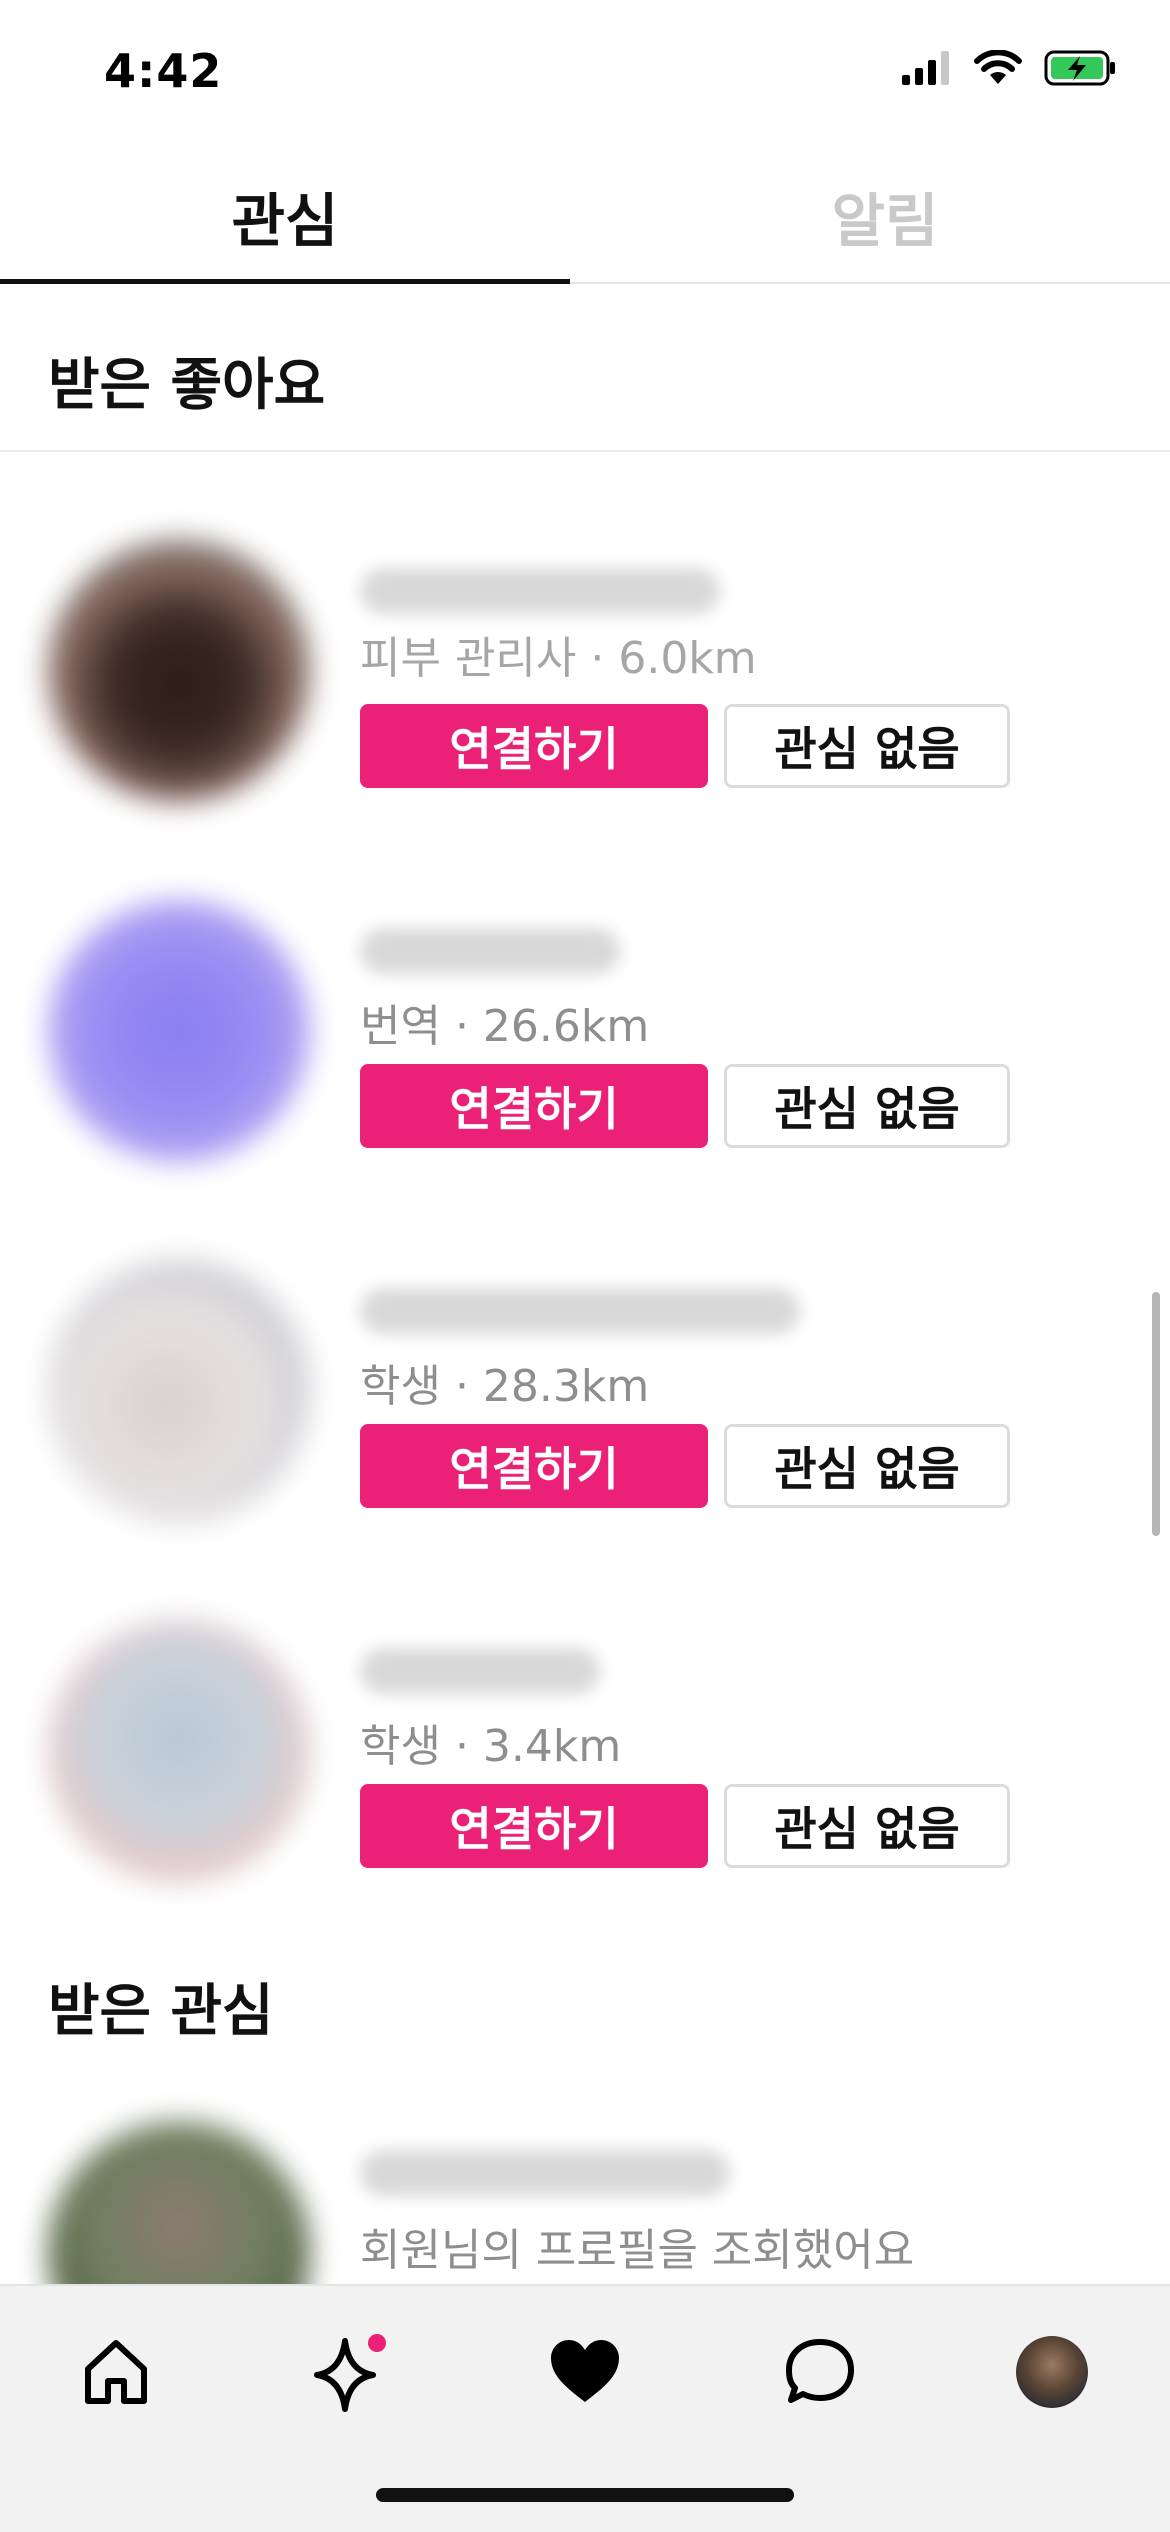  I want to click on nav-chat, so click(820, 2372).